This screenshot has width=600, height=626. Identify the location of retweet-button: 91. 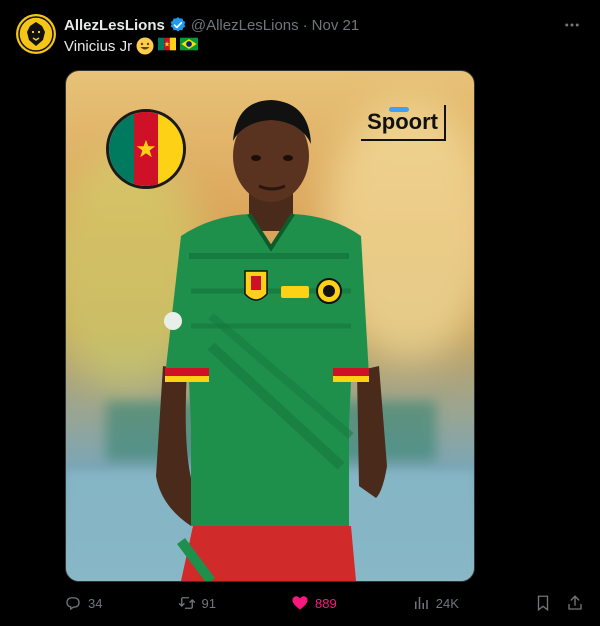
(197, 603).